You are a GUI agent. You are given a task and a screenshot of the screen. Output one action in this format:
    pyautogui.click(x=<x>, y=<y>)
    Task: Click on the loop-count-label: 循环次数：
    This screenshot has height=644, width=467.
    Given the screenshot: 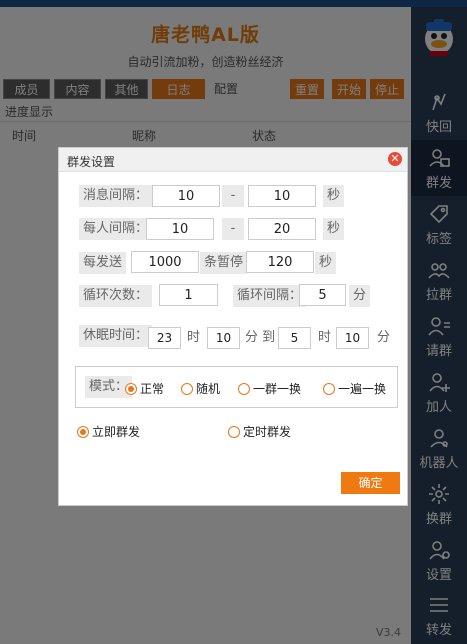 What is the action you would take?
    pyautogui.click(x=116, y=296)
    